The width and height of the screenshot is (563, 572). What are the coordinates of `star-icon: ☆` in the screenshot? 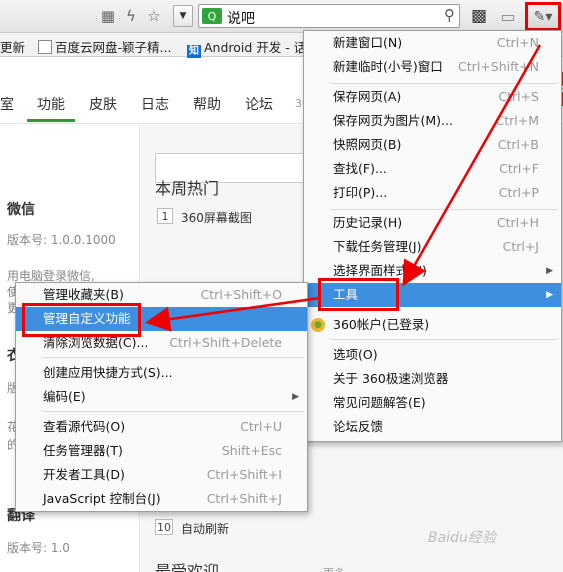 It's located at (154, 16).